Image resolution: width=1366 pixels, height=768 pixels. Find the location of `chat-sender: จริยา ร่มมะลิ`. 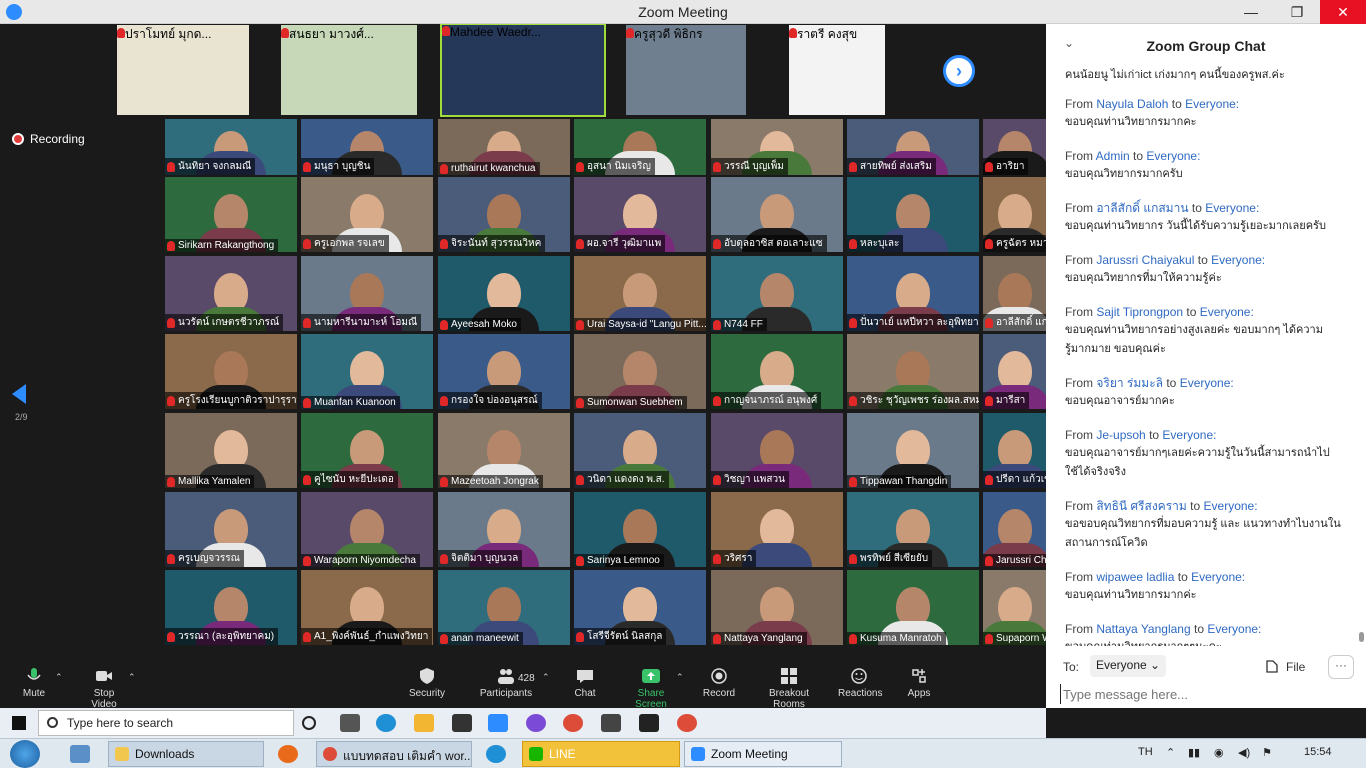

chat-sender: จริยา ร่มมะลิ is located at coordinates (1129, 383).